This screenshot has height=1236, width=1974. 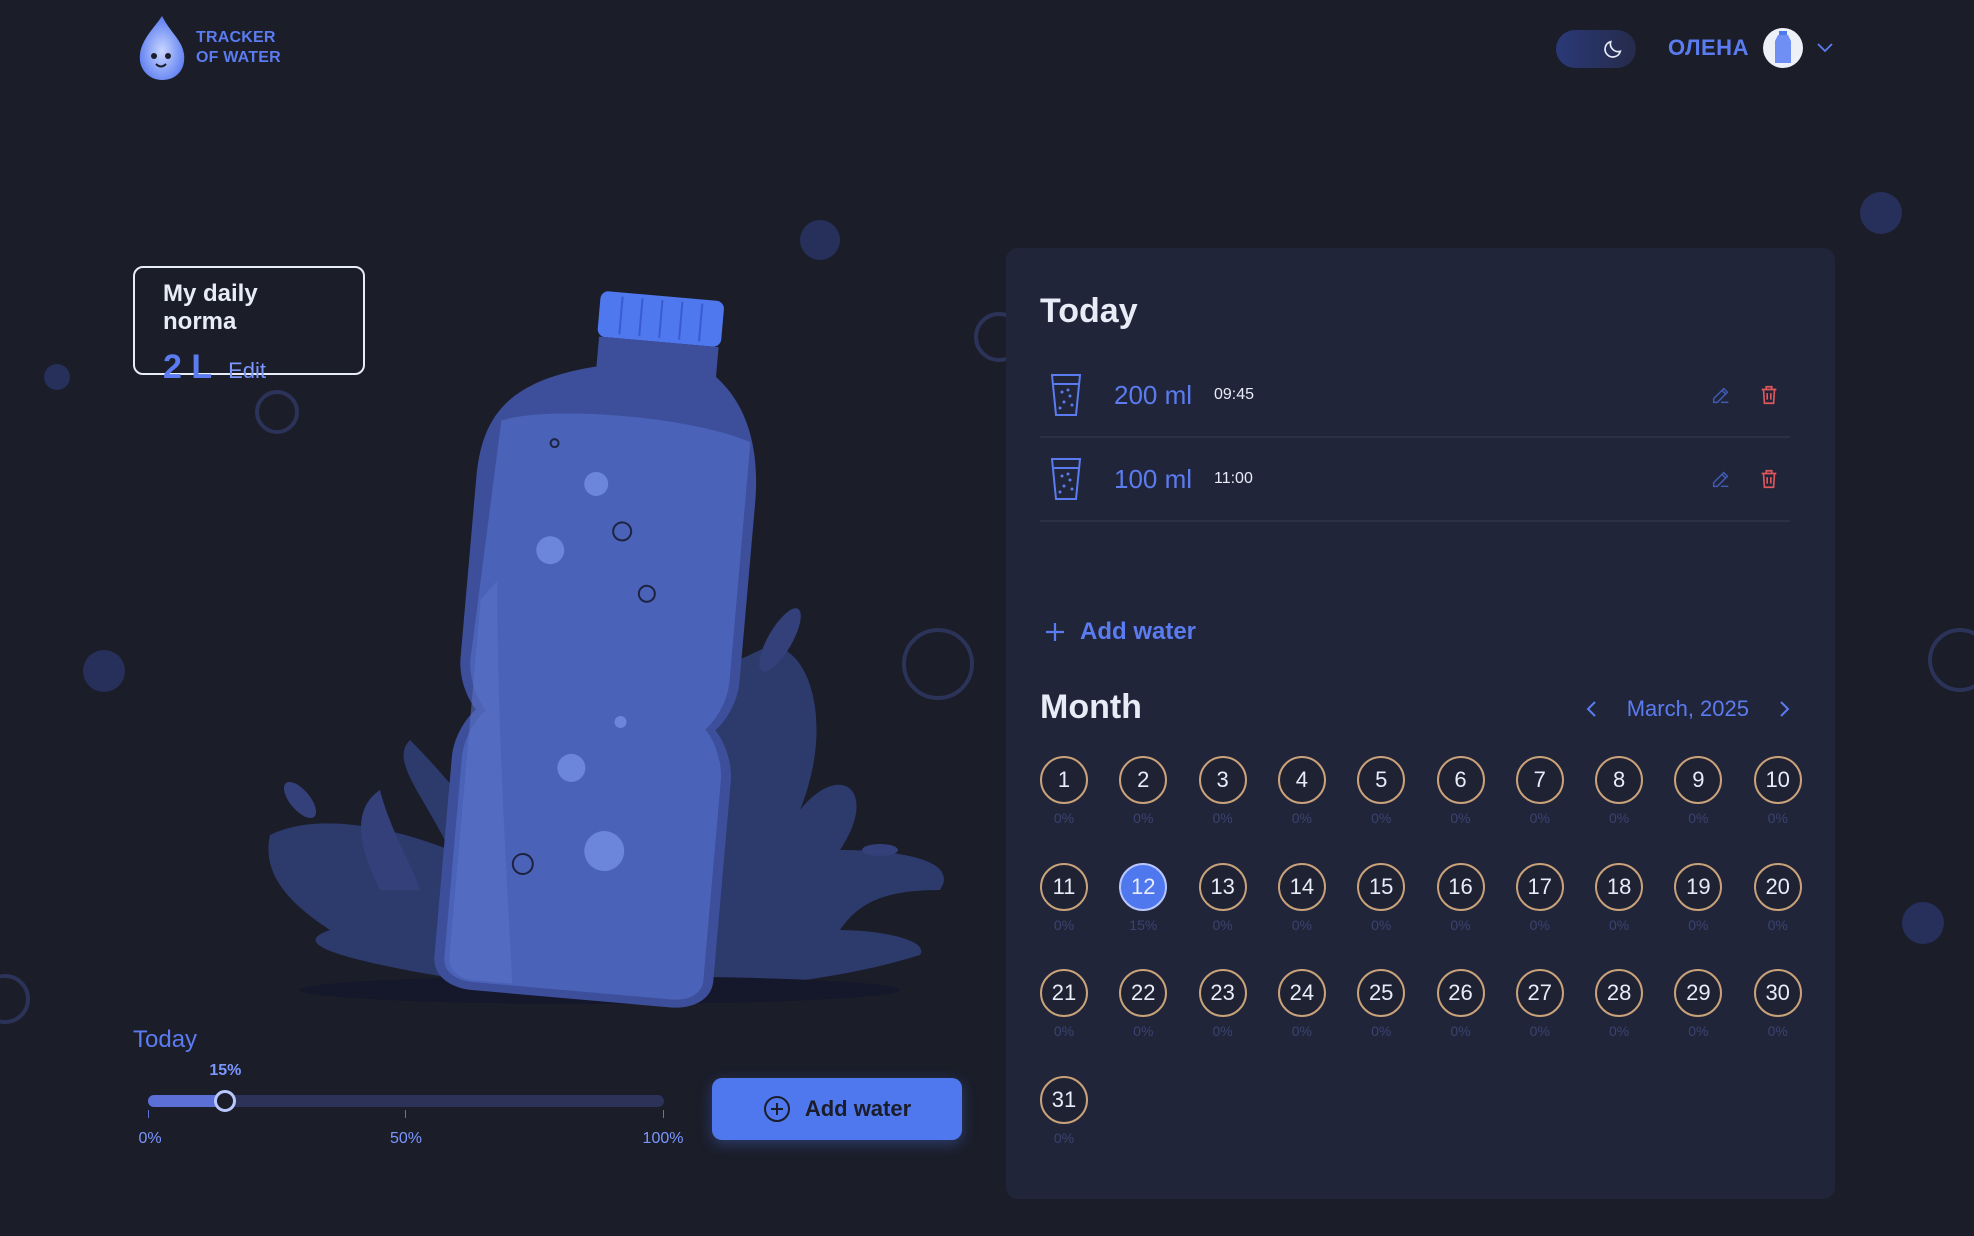 I want to click on calendar-day-number: 1, so click(x=1064, y=780).